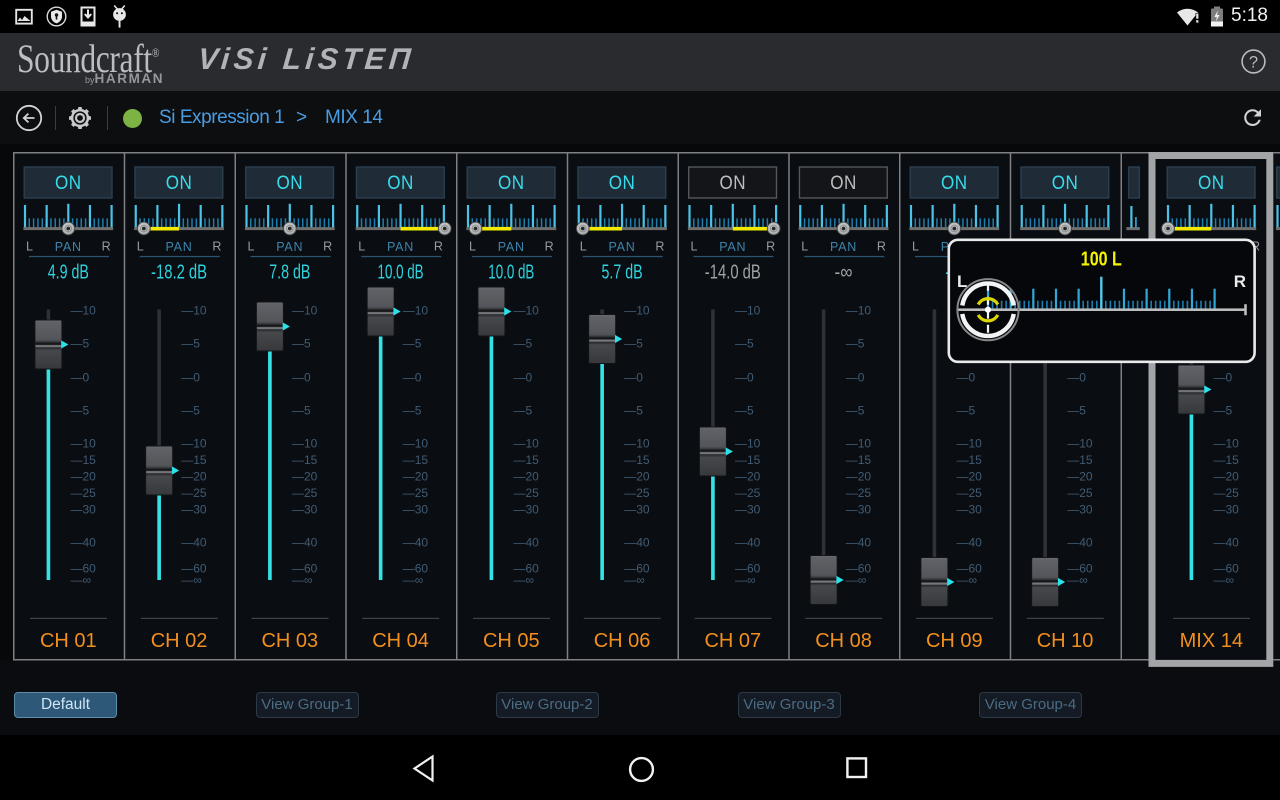  I want to click on svg-text: CH 05, so click(511, 640).